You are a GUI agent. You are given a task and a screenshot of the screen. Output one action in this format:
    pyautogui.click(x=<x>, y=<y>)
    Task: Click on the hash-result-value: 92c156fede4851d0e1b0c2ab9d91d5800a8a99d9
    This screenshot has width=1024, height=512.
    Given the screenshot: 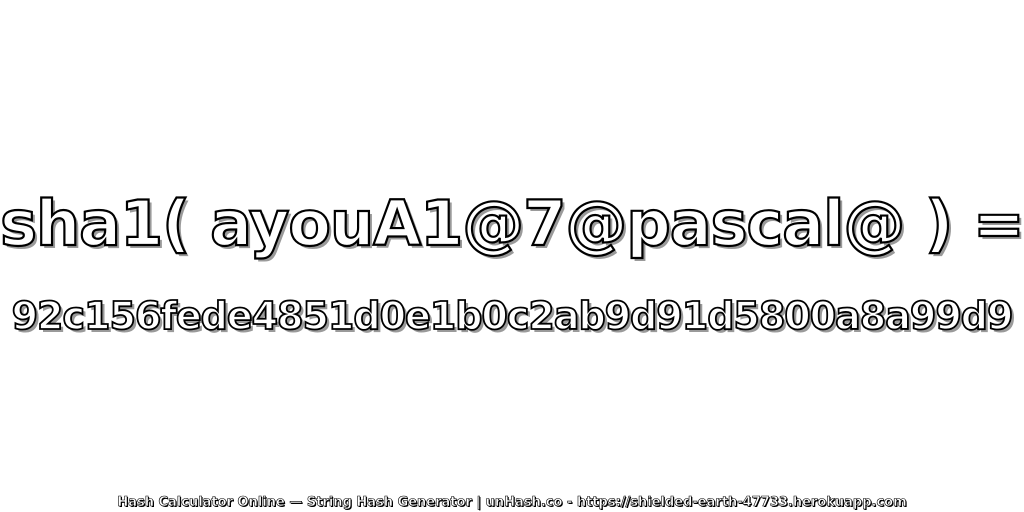 What is the action you would take?
    pyautogui.click(x=513, y=316)
    